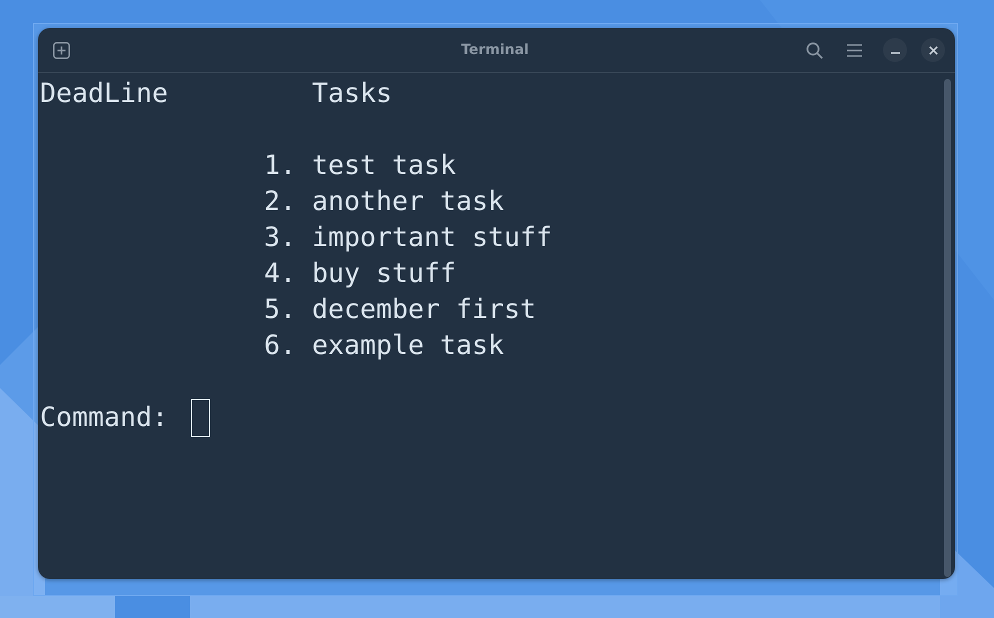 The image size is (994, 618). Describe the element at coordinates (280, 274) in the screenshot. I see `task-number: 4.` at that location.